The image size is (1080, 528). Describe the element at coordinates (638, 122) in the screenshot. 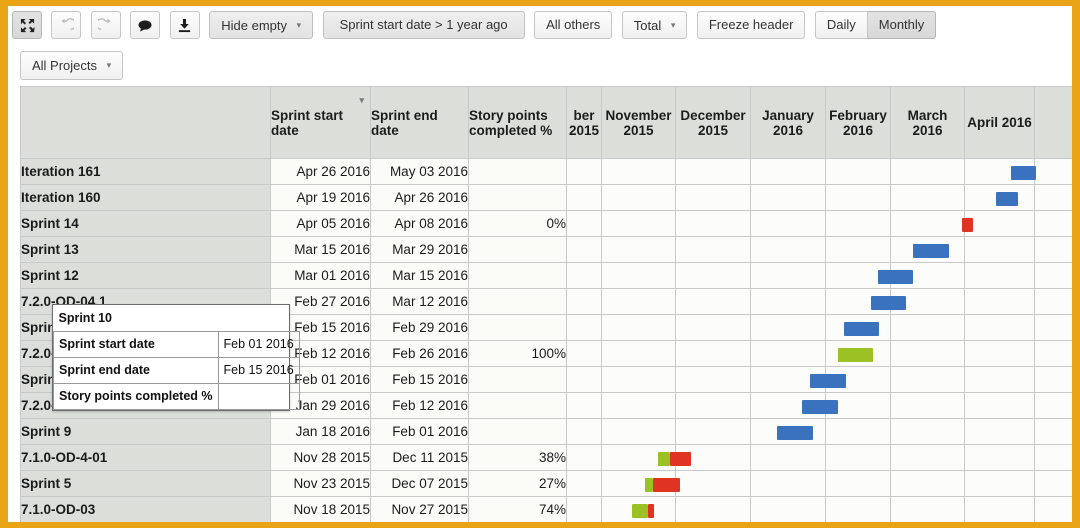

I see `header-month-1: November 2015` at that location.